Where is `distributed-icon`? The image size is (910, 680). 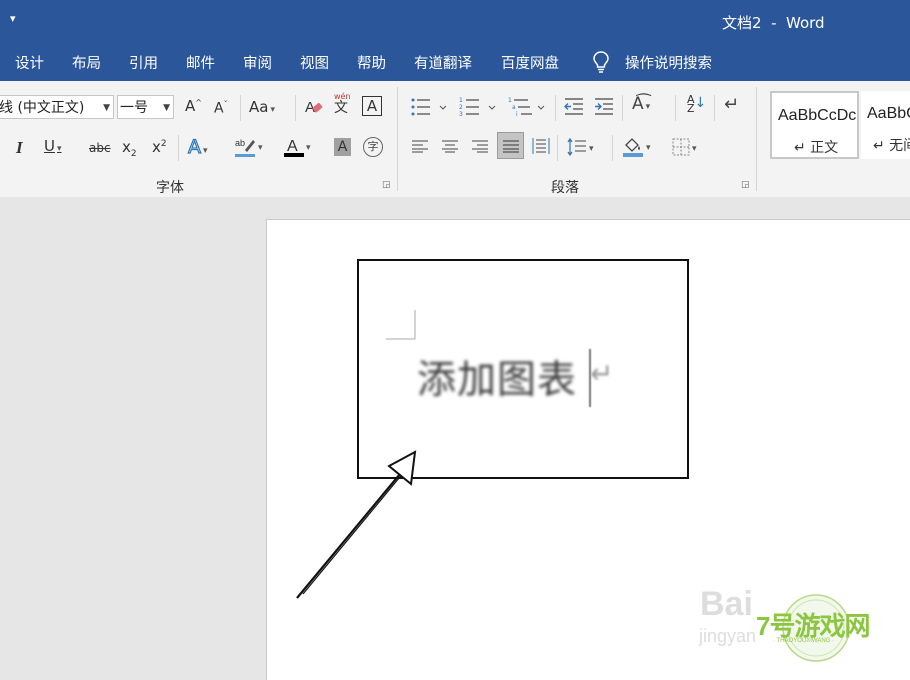
distributed-icon is located at coordinates (541, 146).